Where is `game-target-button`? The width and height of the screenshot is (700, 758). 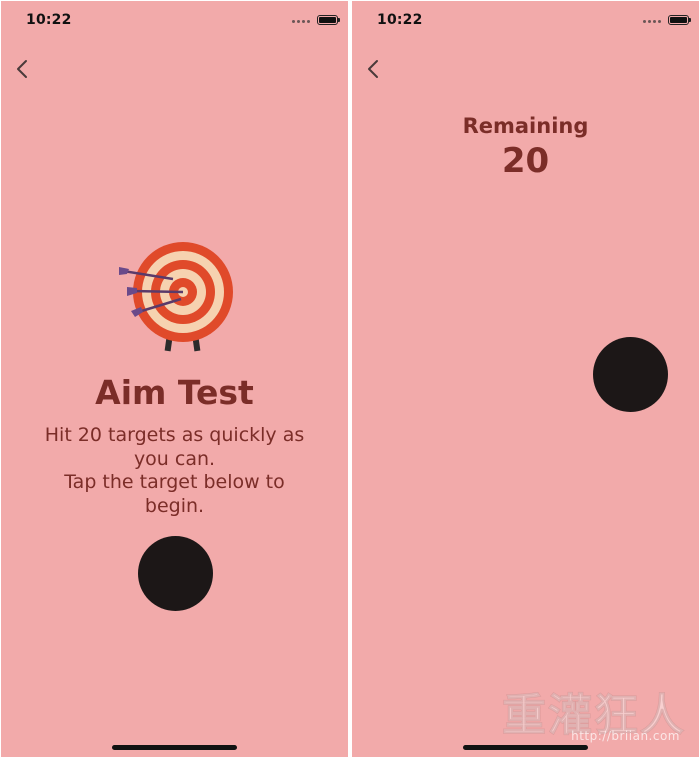 game-target-button is located at coordinates (630, 374).